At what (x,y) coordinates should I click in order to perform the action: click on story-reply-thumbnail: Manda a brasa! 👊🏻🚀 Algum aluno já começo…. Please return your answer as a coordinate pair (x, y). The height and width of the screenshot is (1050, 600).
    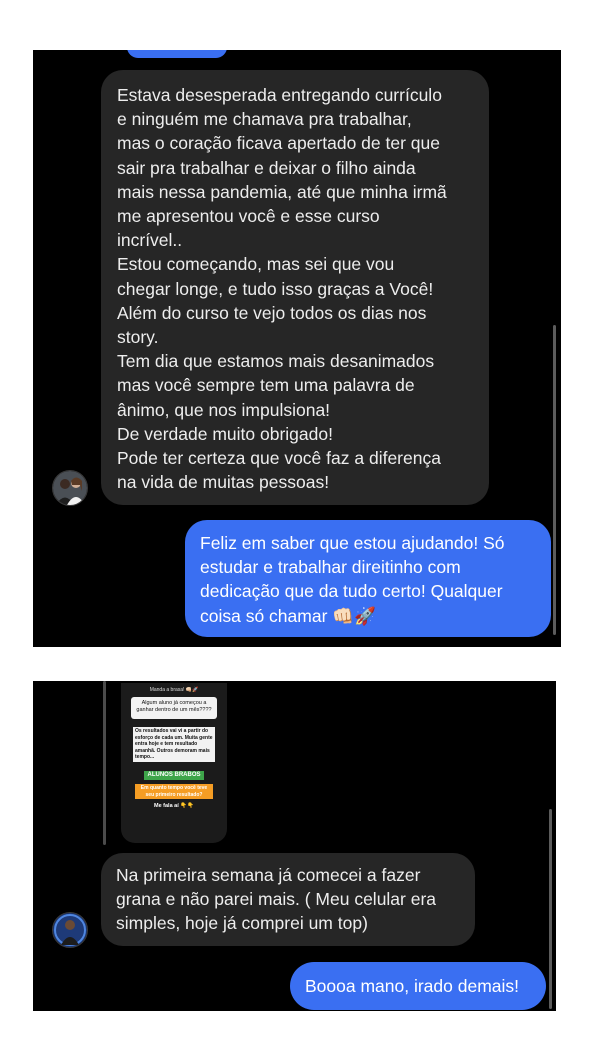
    Looking at the image, I should click on (174, 763).